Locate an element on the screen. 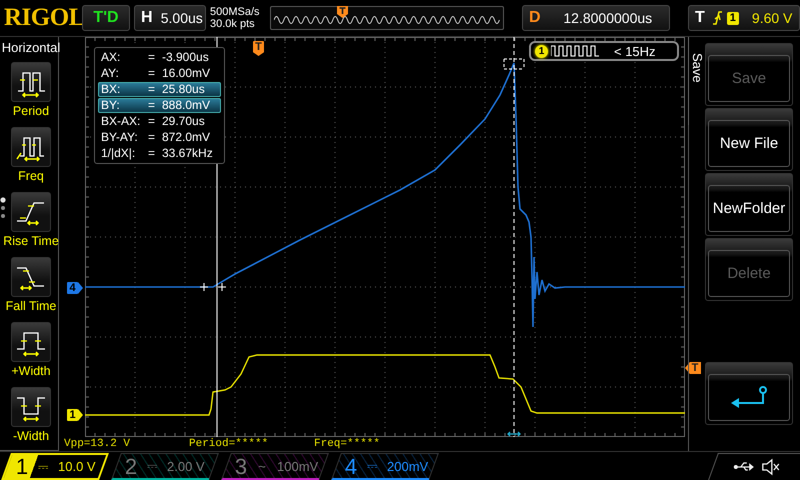 This screenshot has height=480, width=800. readout-row: AY: = 16.00mV is located at coordinates (159, 73).